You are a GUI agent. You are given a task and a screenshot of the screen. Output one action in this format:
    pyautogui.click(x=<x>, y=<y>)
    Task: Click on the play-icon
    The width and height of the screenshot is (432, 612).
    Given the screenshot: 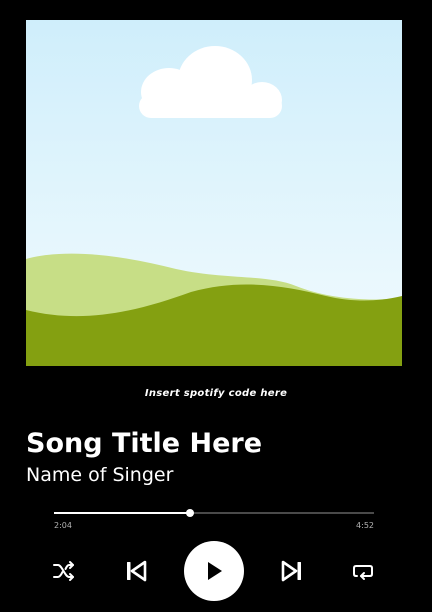 What is the action you would take?
    pyautogui.click(x=215, y=571)
    